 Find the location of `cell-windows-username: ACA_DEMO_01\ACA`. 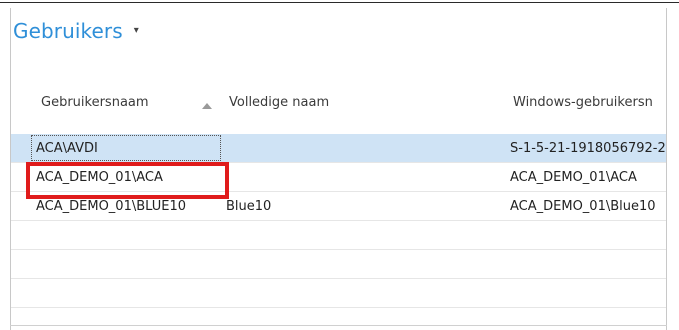

cell-windows-username: ACA_DEMO_01\ACA is located at coordinates (588, 177).